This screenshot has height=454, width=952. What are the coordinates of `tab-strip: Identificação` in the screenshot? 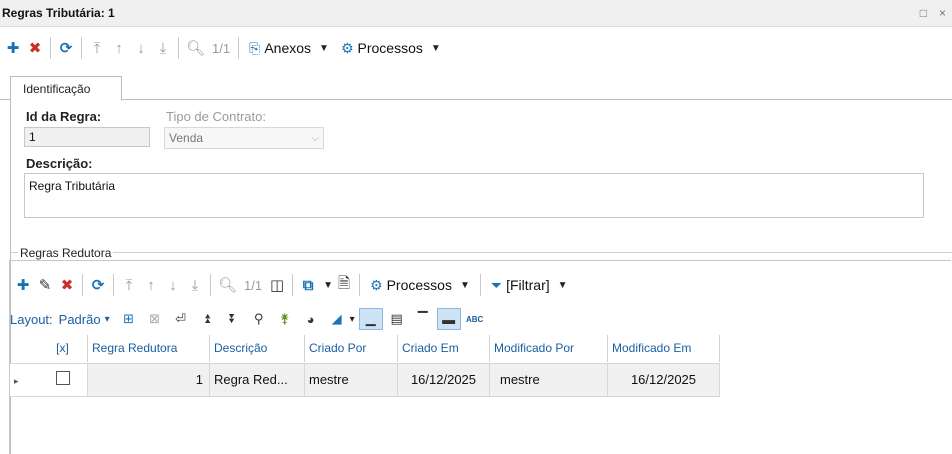 It's located at (476, 88).